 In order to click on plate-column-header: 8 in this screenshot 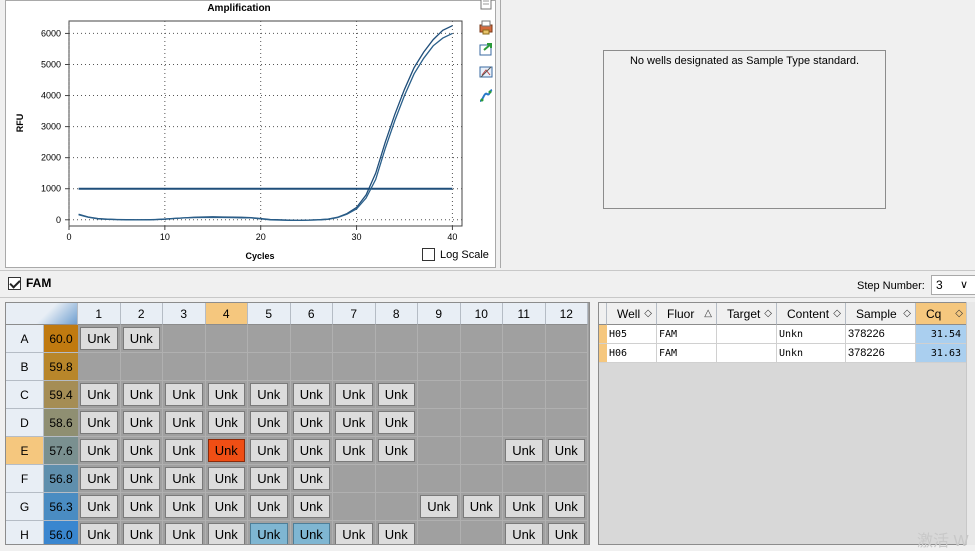, I will do `click(396, 314)`.